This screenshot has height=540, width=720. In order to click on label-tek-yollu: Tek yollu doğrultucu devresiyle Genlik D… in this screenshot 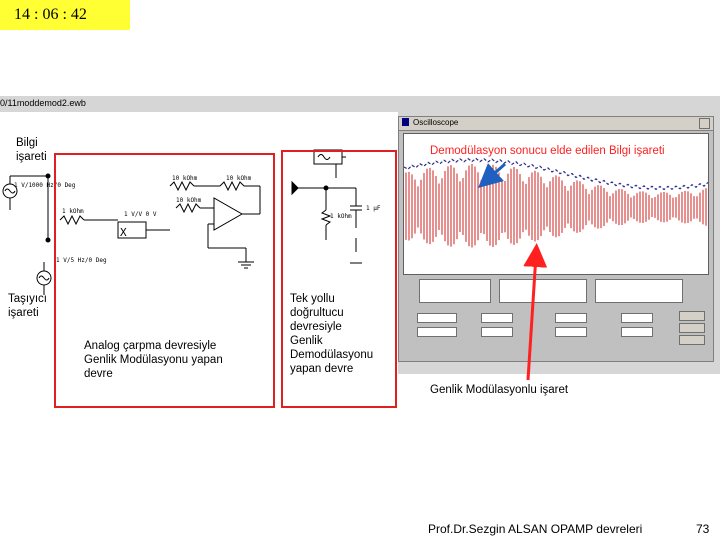, I will do `click(332, 334)`.